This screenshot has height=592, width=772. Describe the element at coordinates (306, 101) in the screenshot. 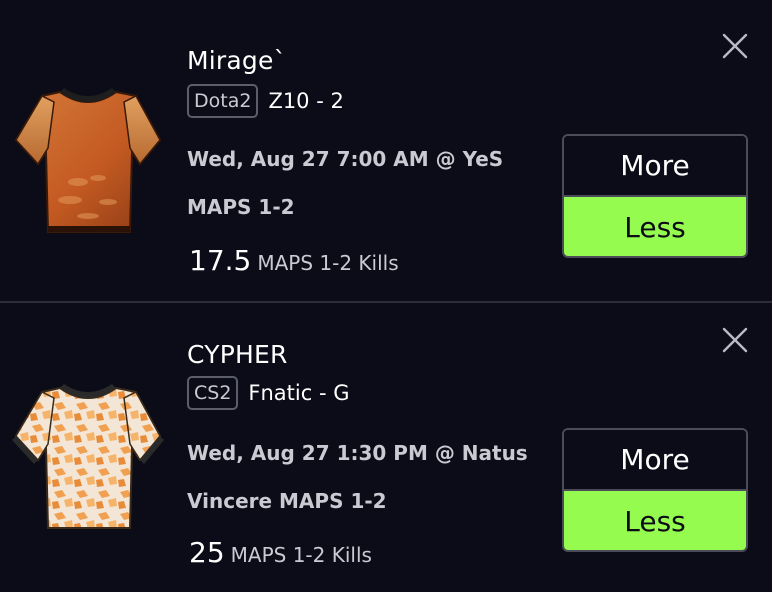

I see `team-matchup: Z10 - 2` at that location.